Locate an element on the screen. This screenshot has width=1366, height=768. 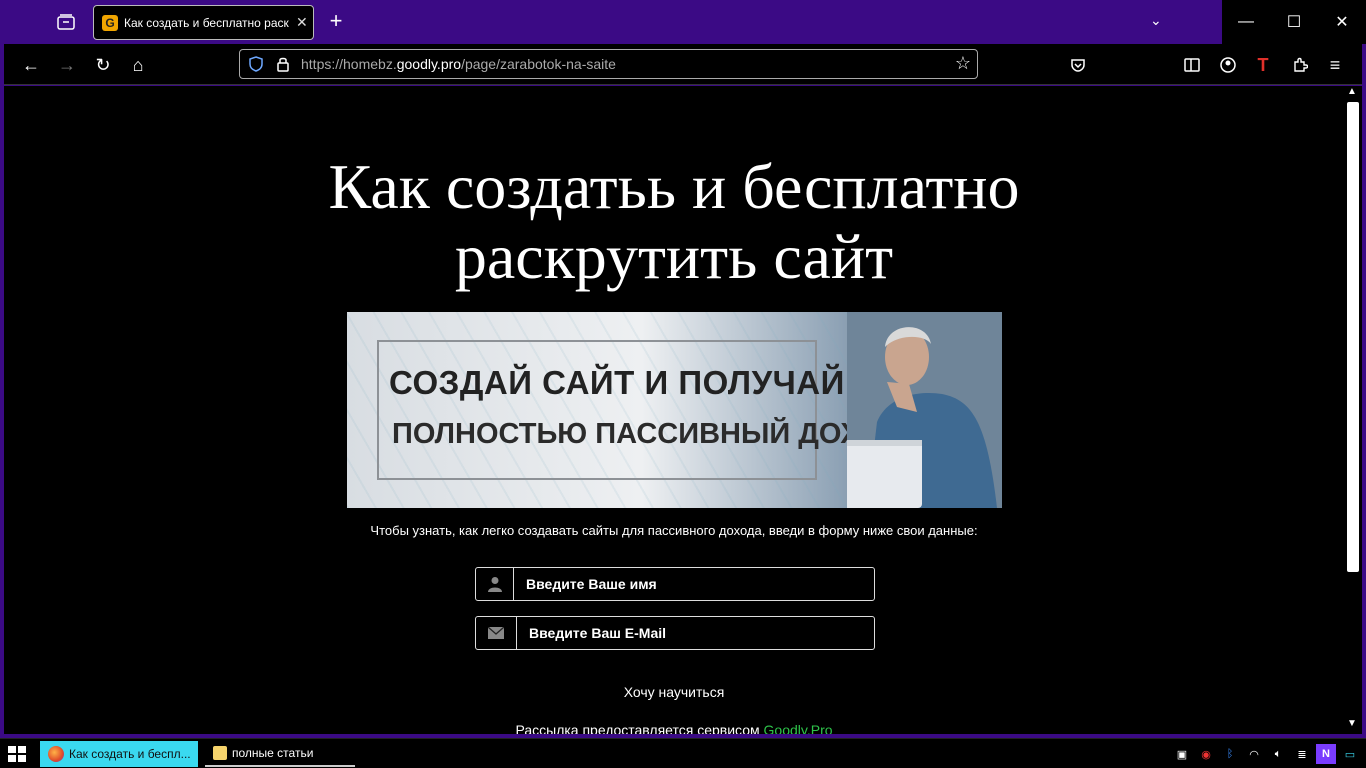
wifi-icon: ◠ is located at coordinates (1254, 754).